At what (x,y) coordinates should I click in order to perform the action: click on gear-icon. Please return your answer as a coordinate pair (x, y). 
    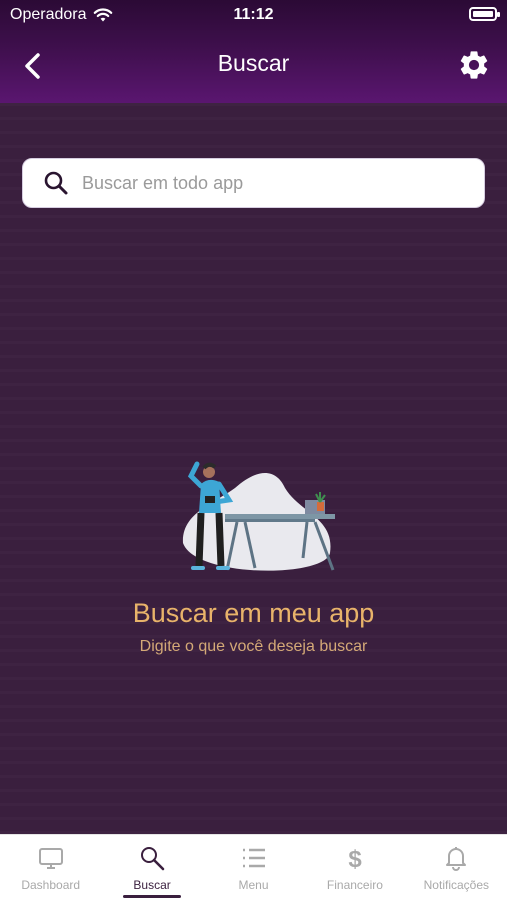
    Looking at the image, I should click on (474, 65).